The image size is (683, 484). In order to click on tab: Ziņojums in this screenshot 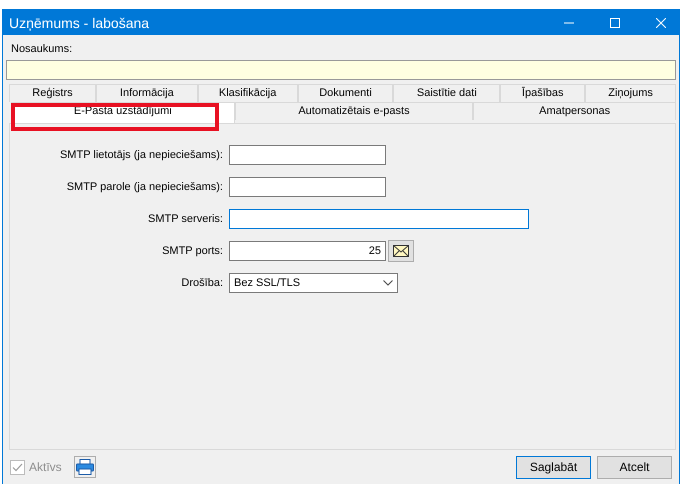, I will do `click(630, 93)`.